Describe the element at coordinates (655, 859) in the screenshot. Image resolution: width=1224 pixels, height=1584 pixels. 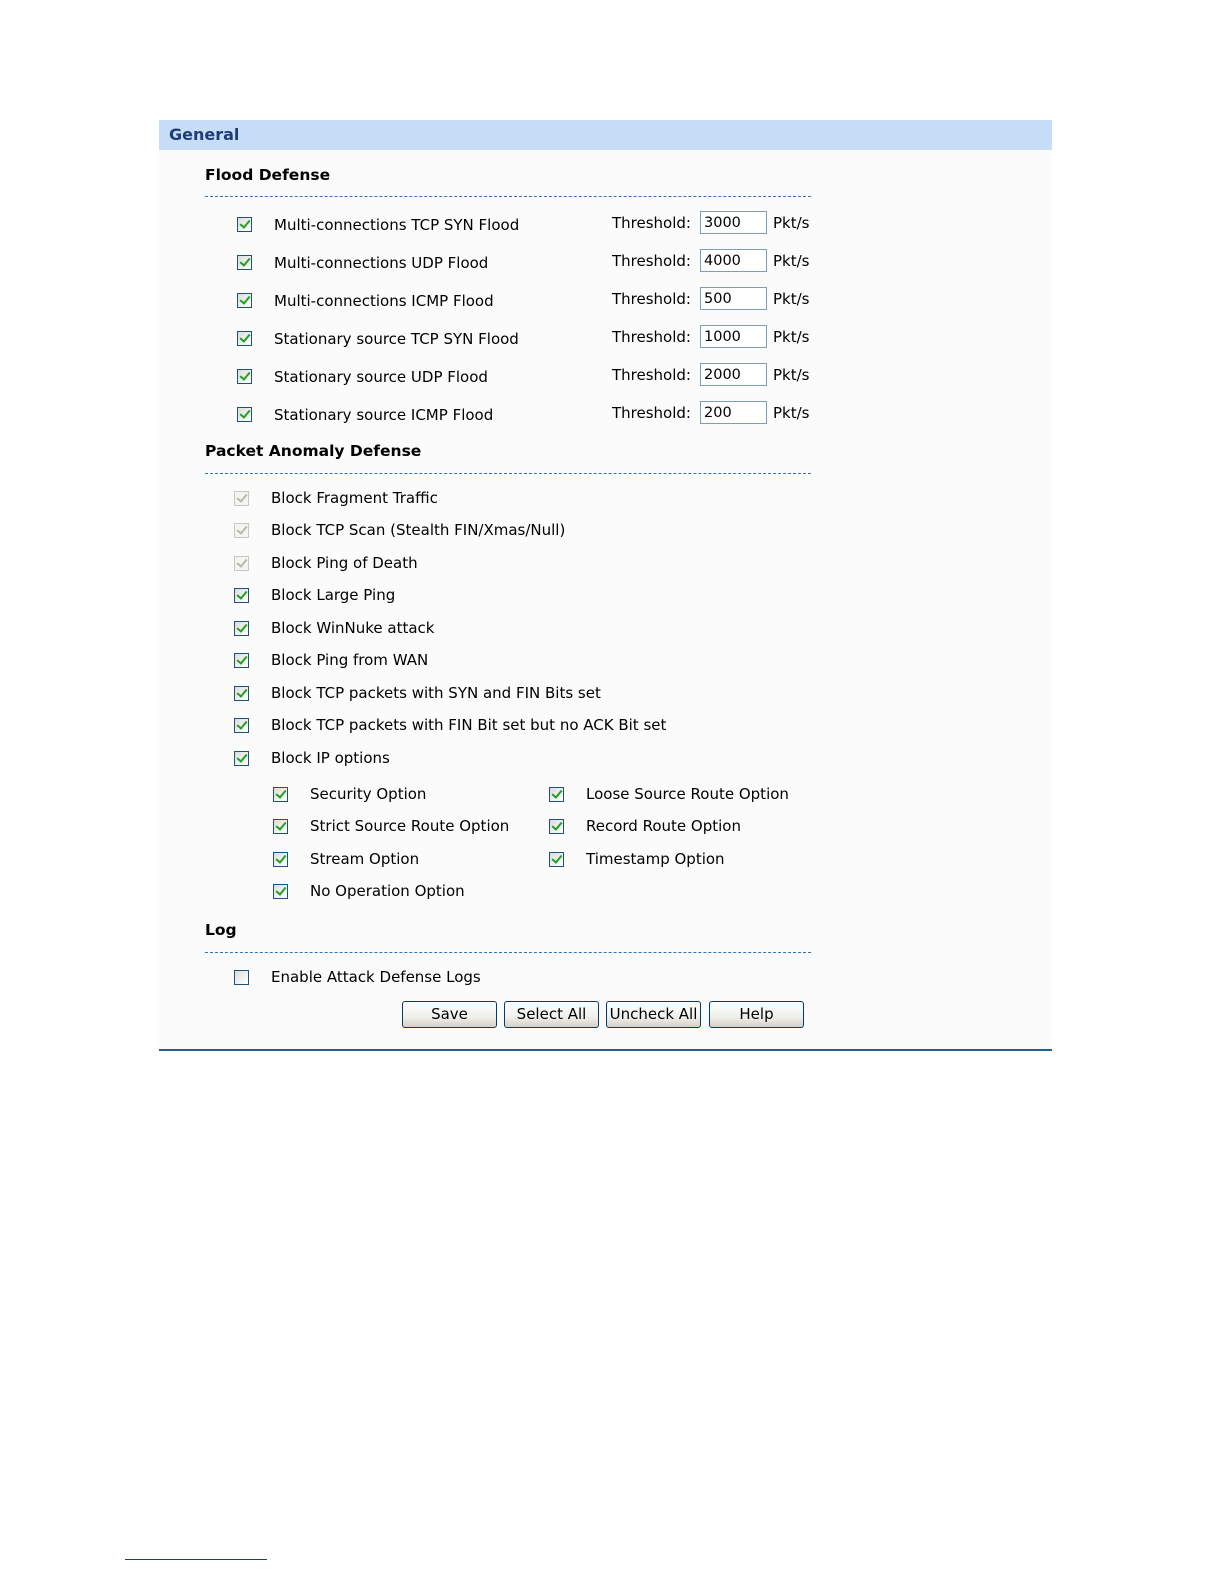
I see `ip-option-label: Timestamp Option` at that location.